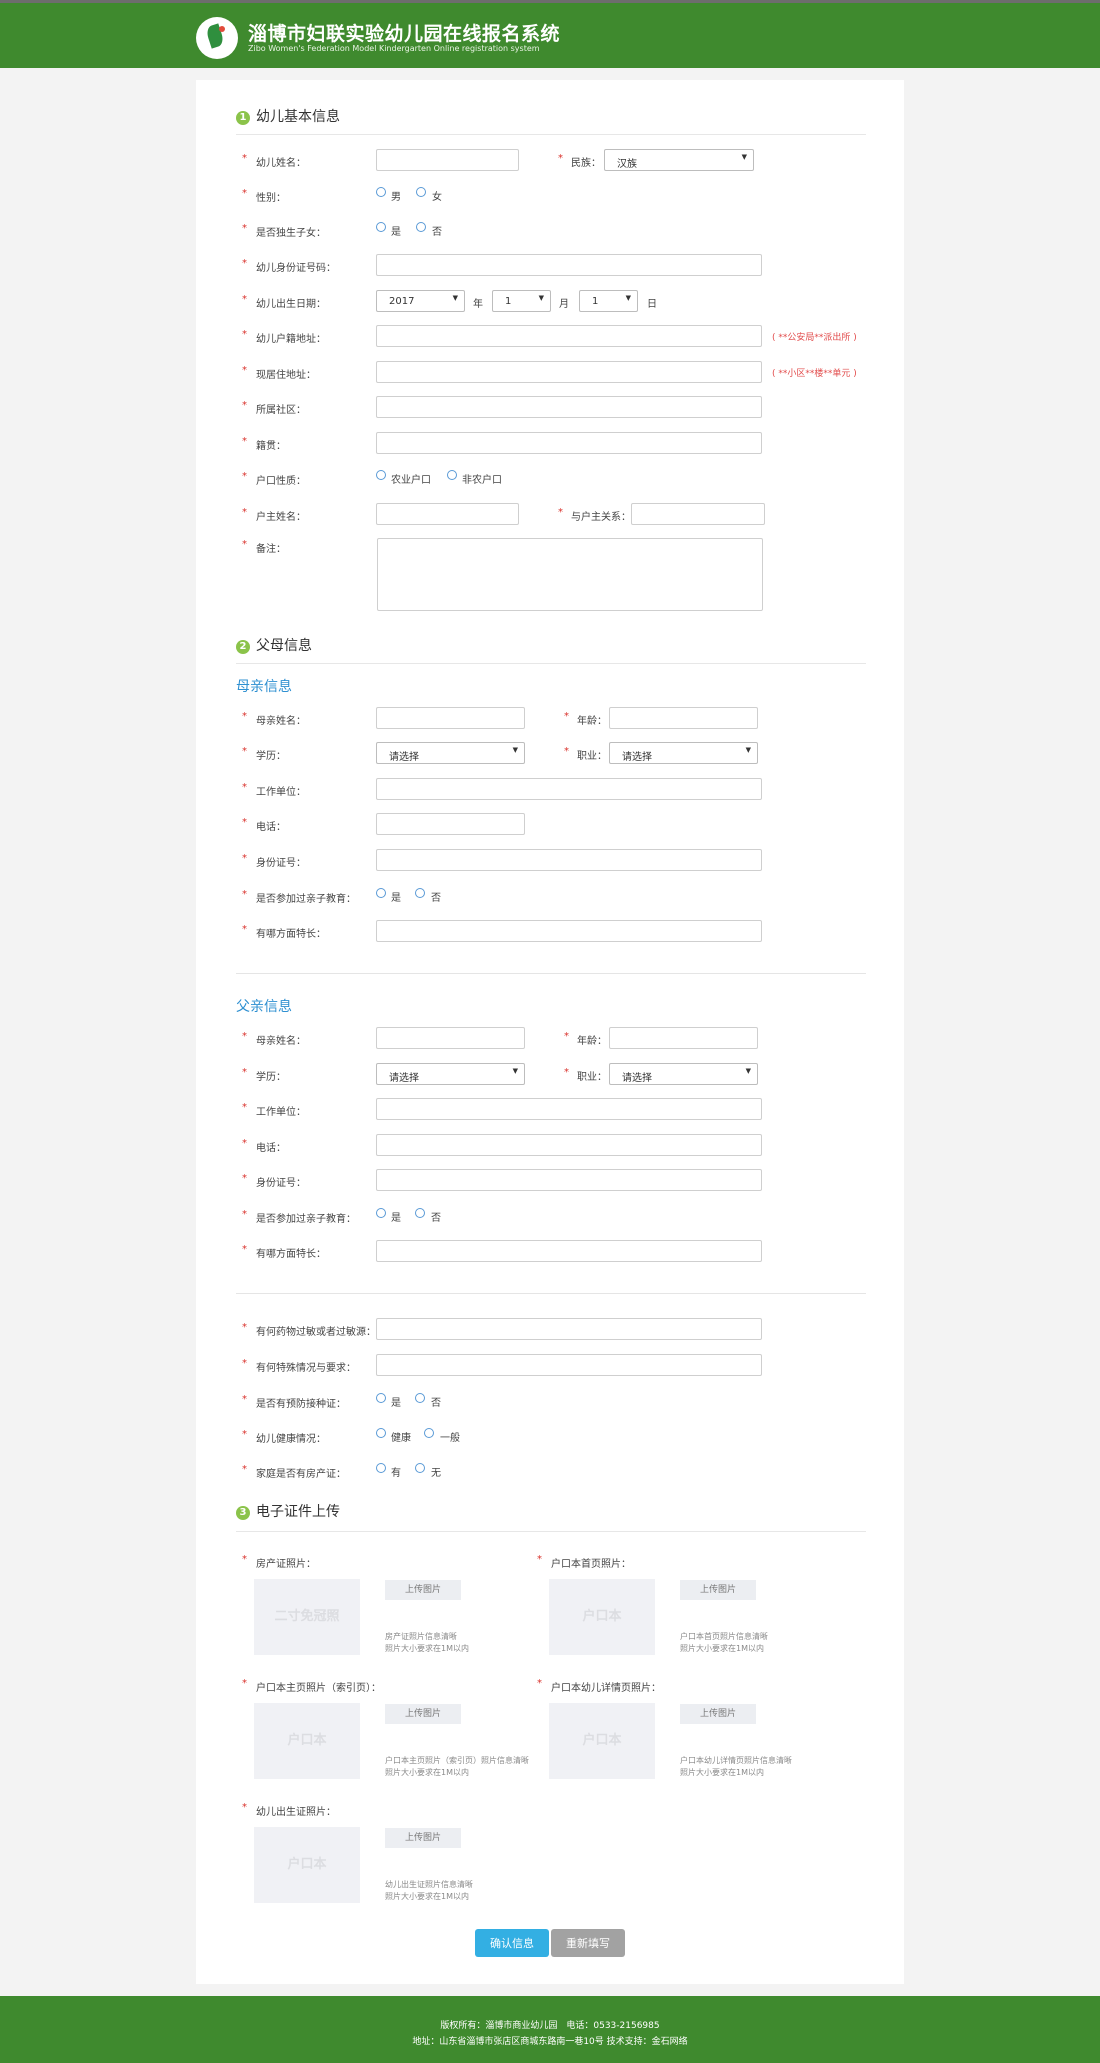  I want to click on remark-textarea, so click(570, 574).